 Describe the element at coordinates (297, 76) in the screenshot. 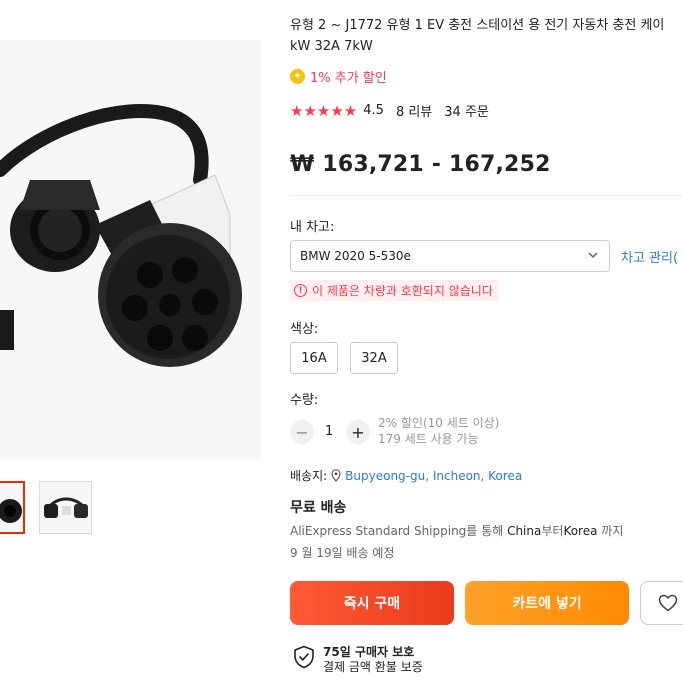

I see `coin-icon: ✦` at that location.